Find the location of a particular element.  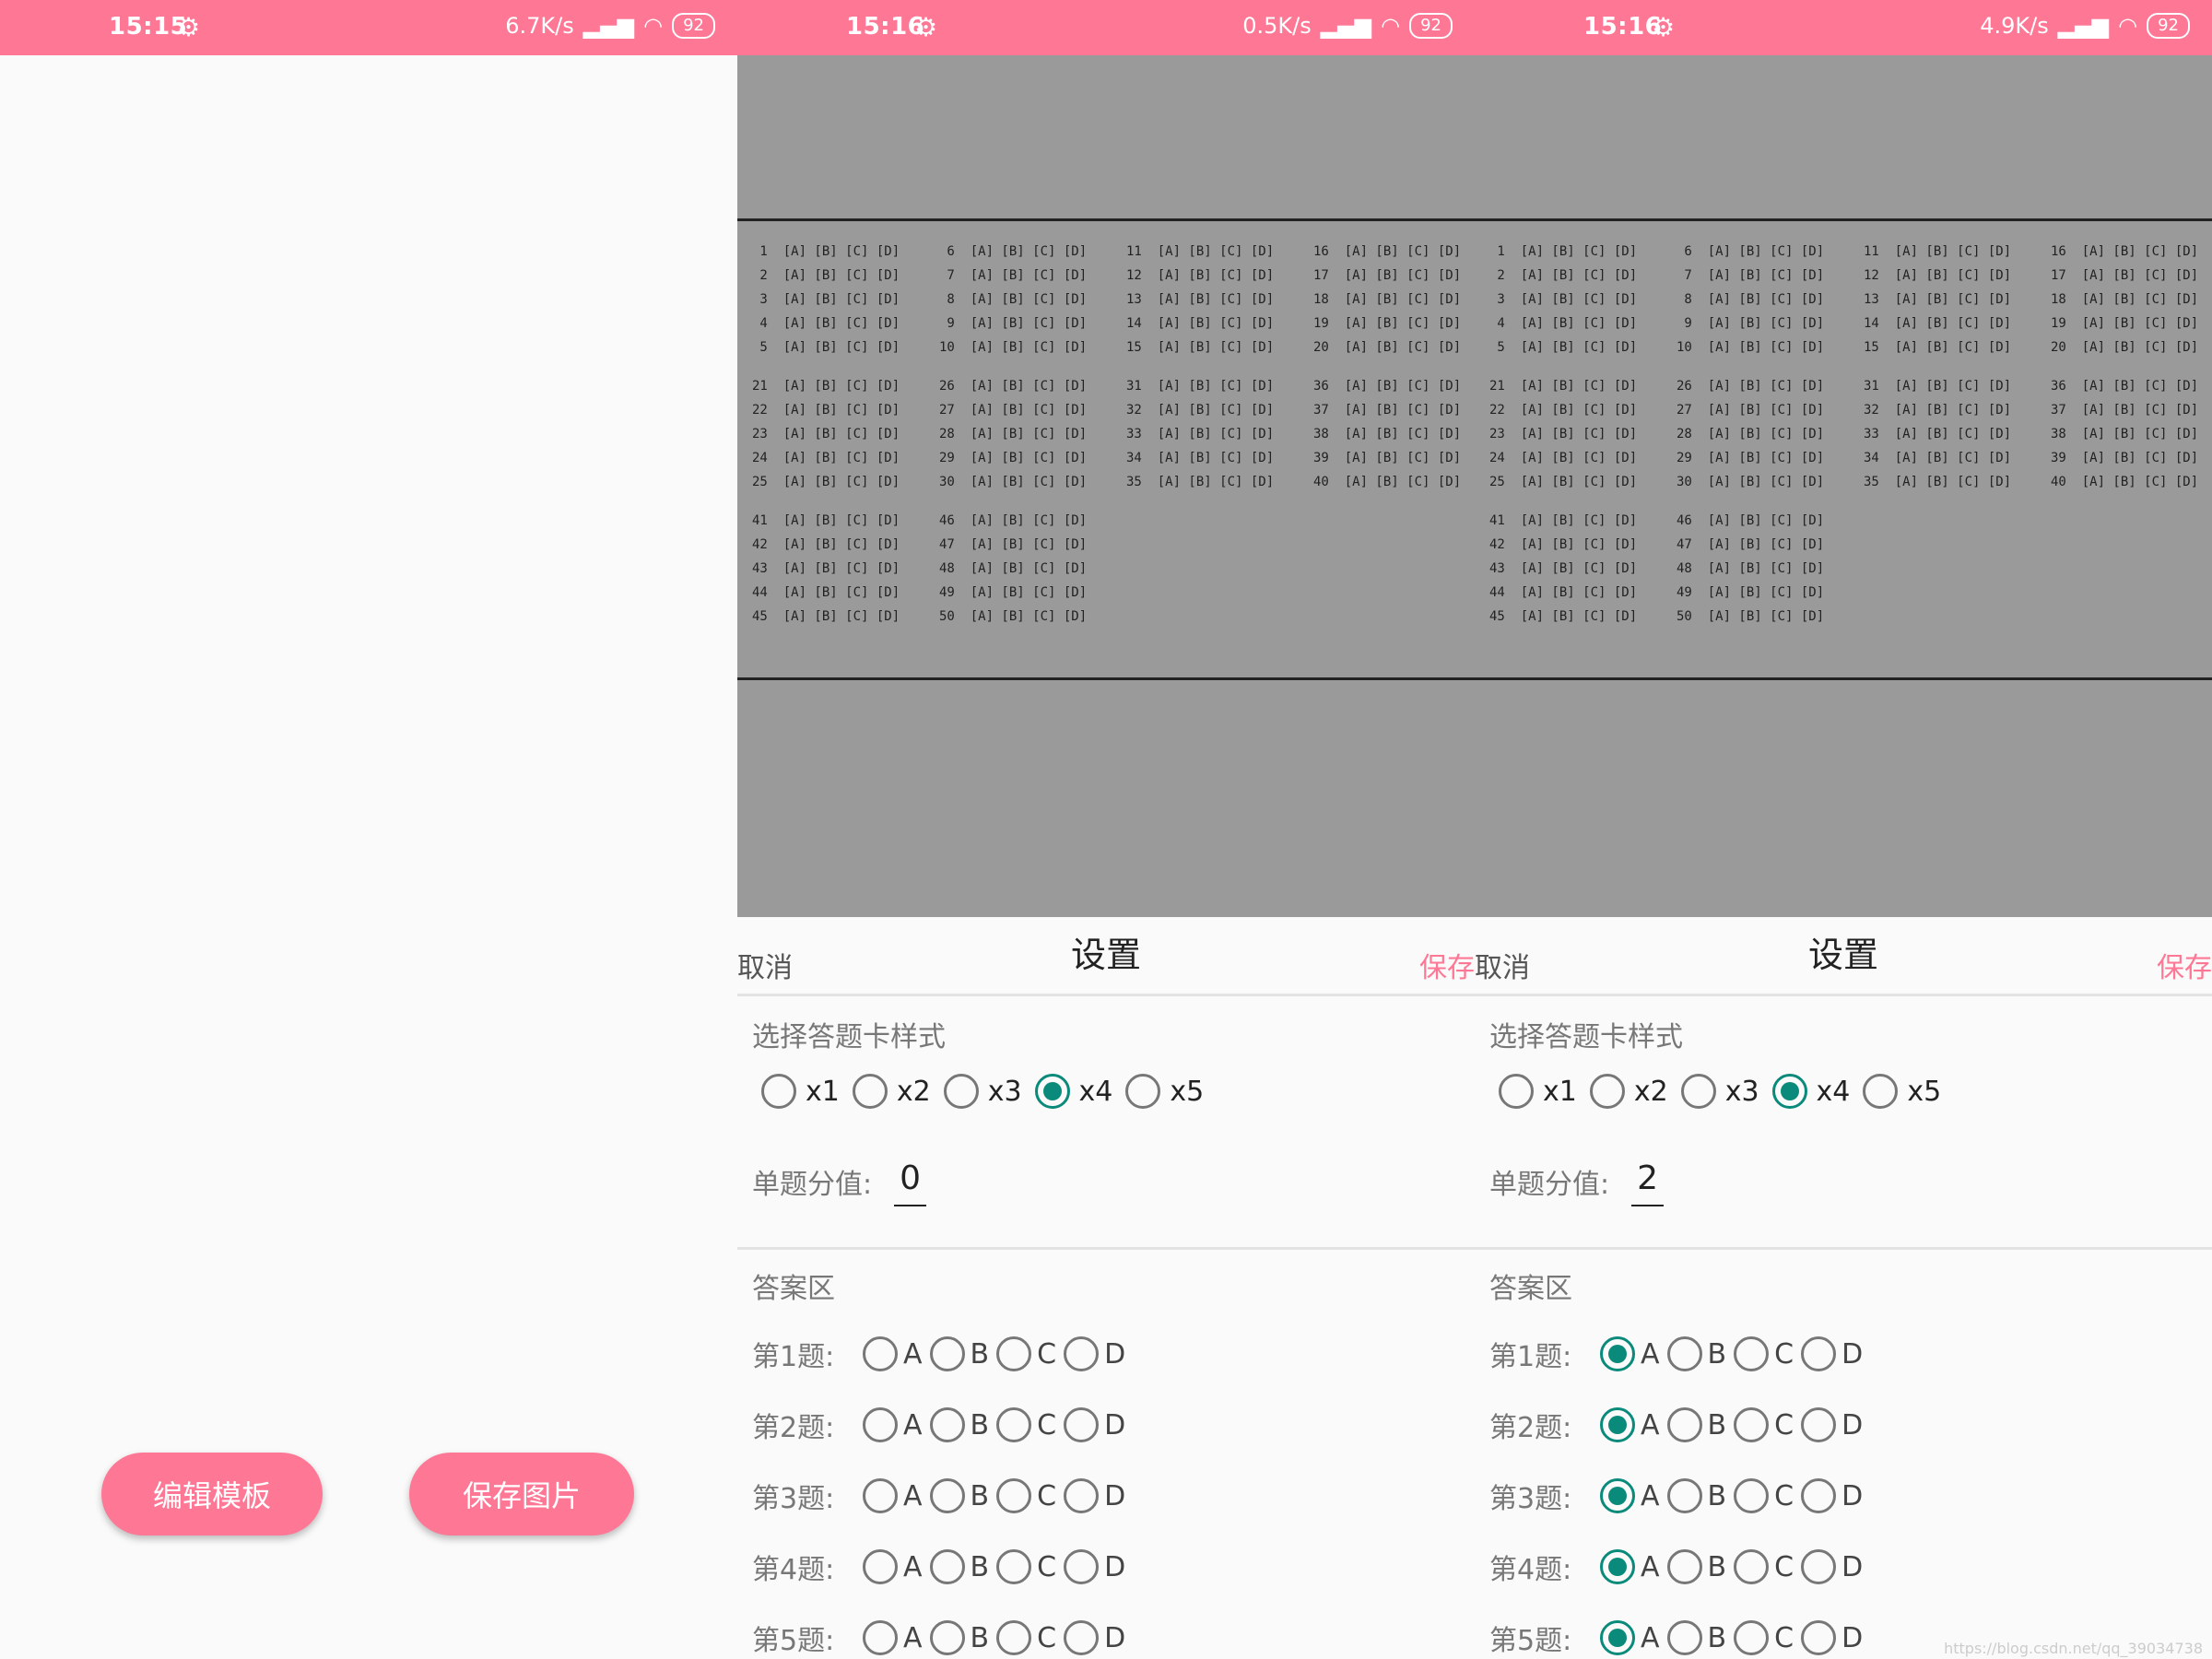

score-input: 0 is located at coordinates (910, 1182).